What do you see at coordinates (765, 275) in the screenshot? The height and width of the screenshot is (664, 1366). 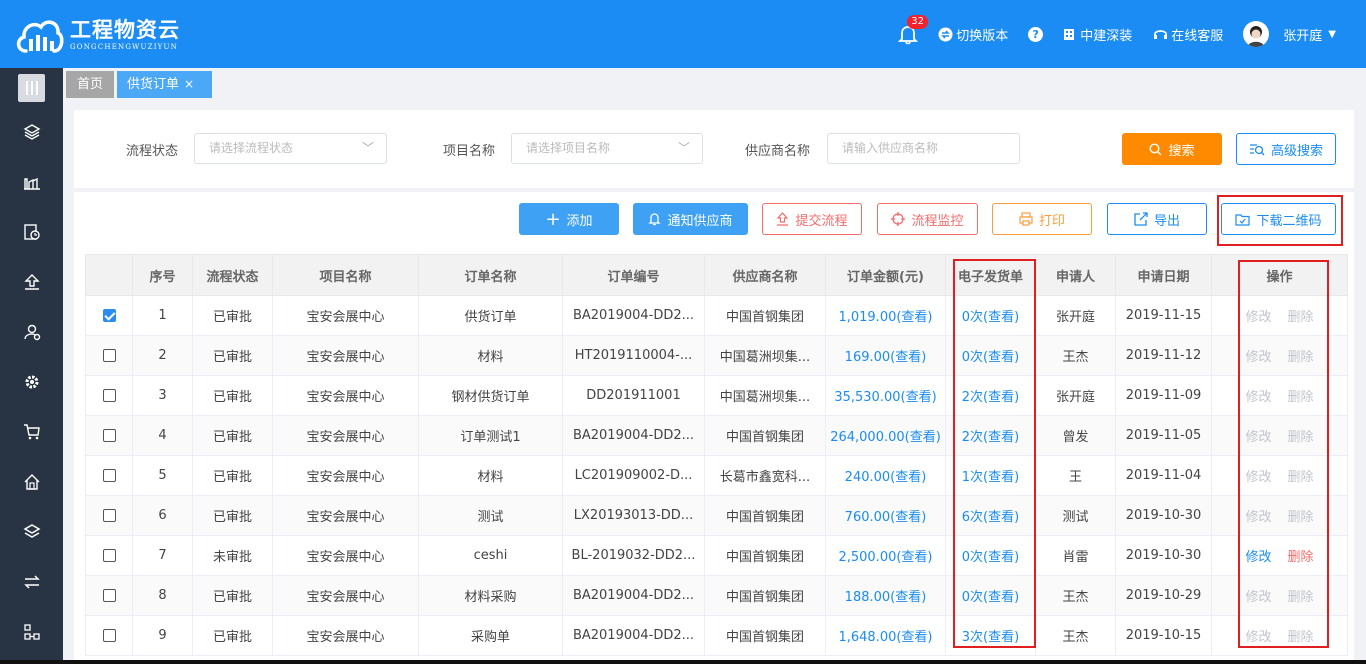 I see `column-header: 供应商名称` at bounding box center [765, 275].